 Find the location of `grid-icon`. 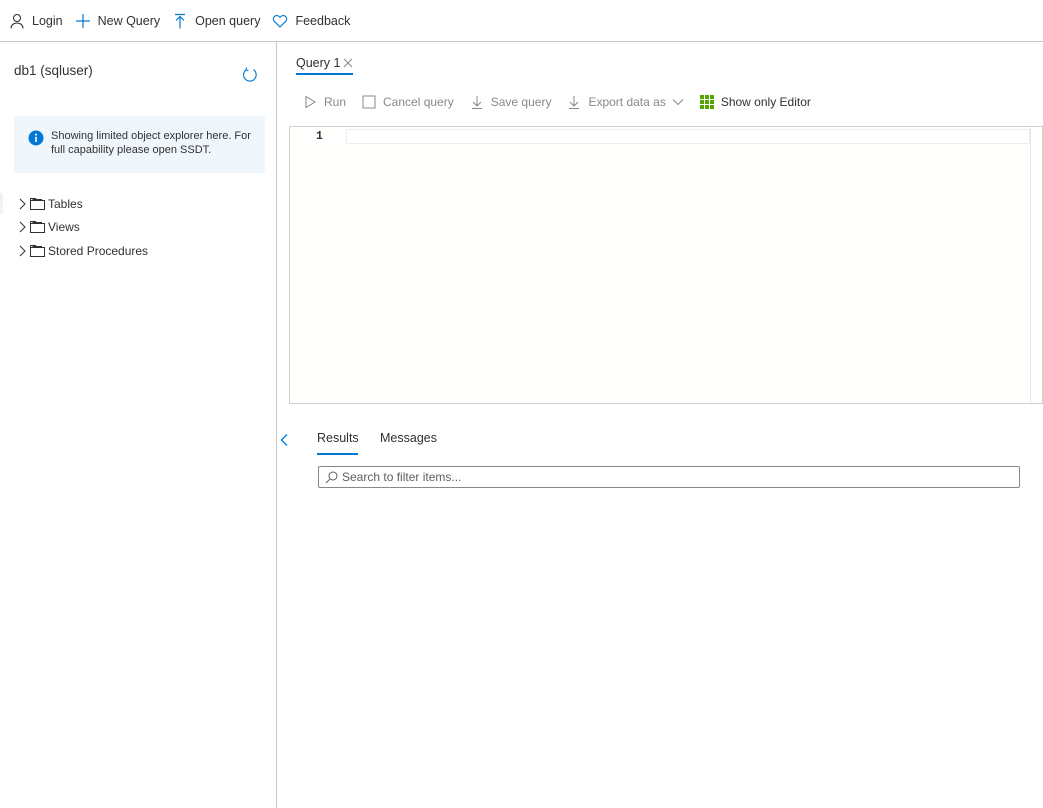

grid-icon is located at coordinates (706, 102).